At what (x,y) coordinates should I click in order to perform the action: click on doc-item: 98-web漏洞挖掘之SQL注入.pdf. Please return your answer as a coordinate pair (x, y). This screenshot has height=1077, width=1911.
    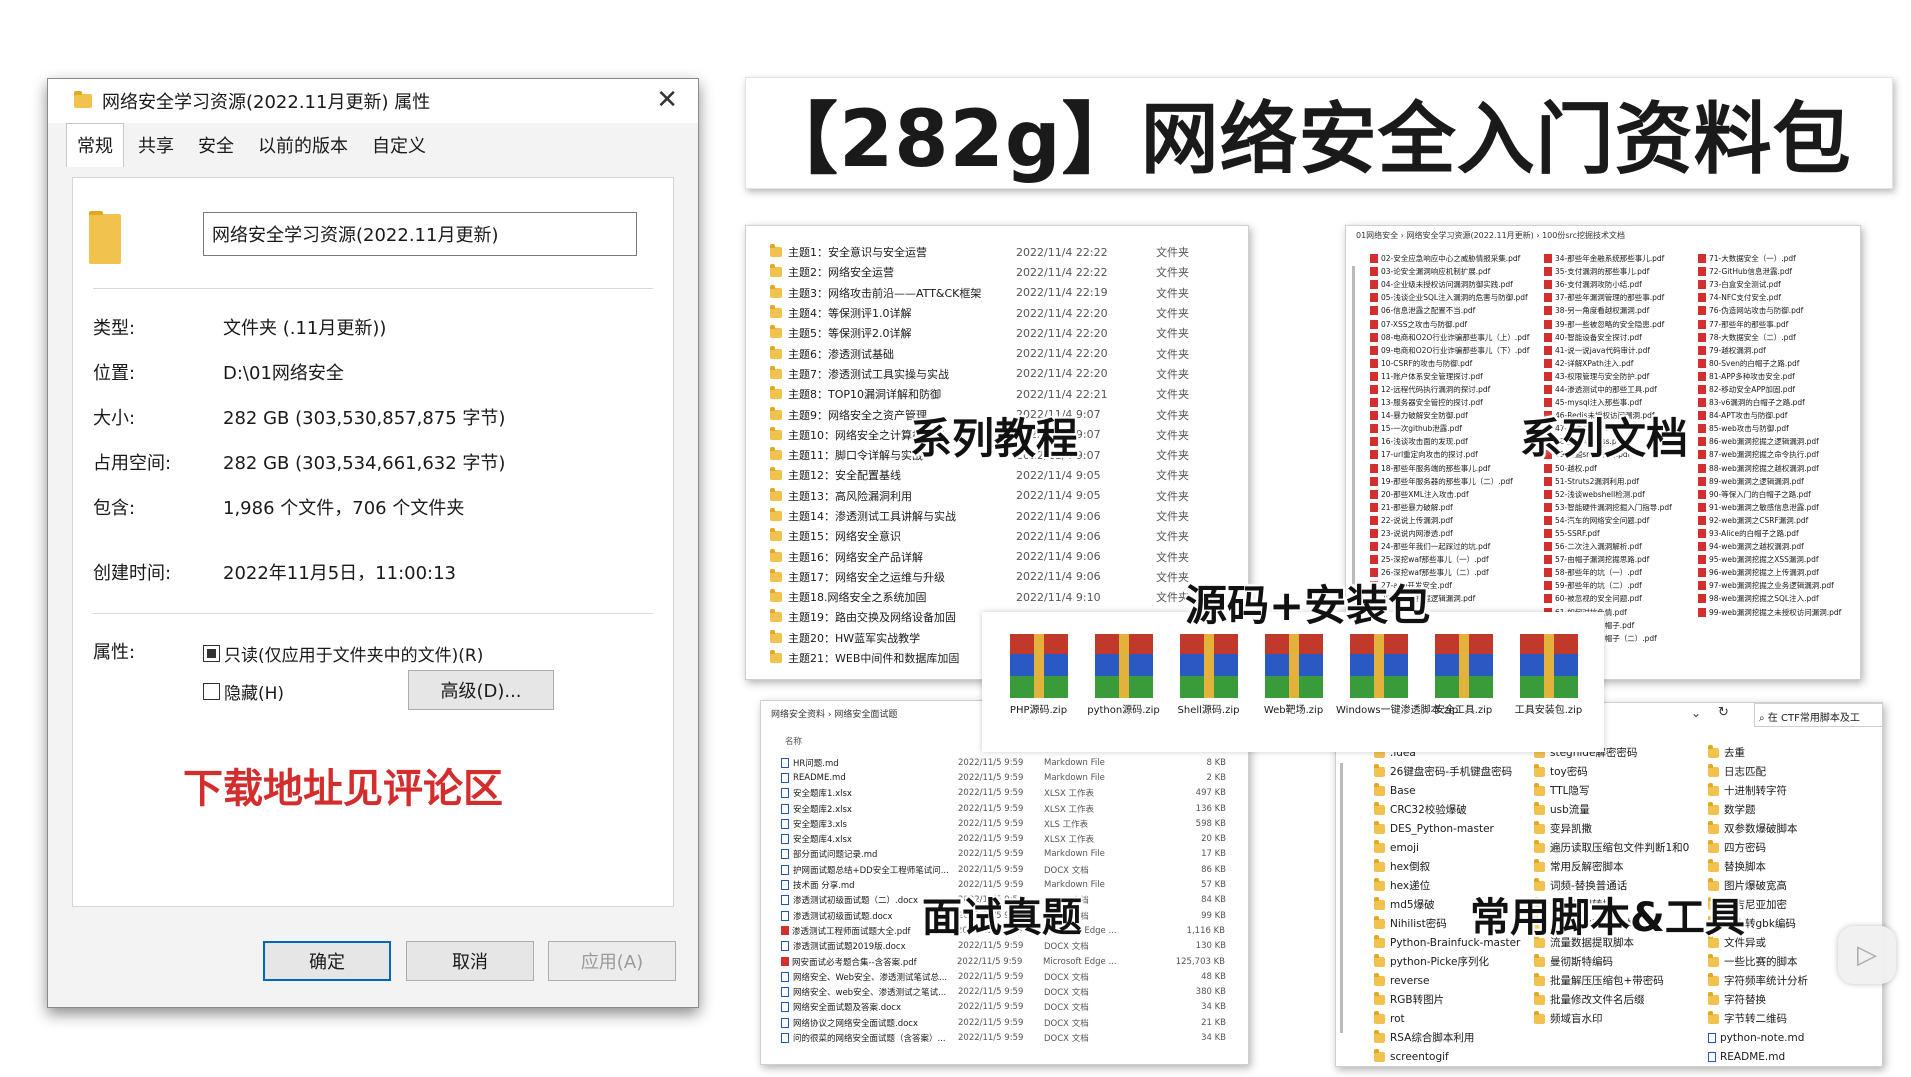
    Looking at the image, I should click on (1778, 598).